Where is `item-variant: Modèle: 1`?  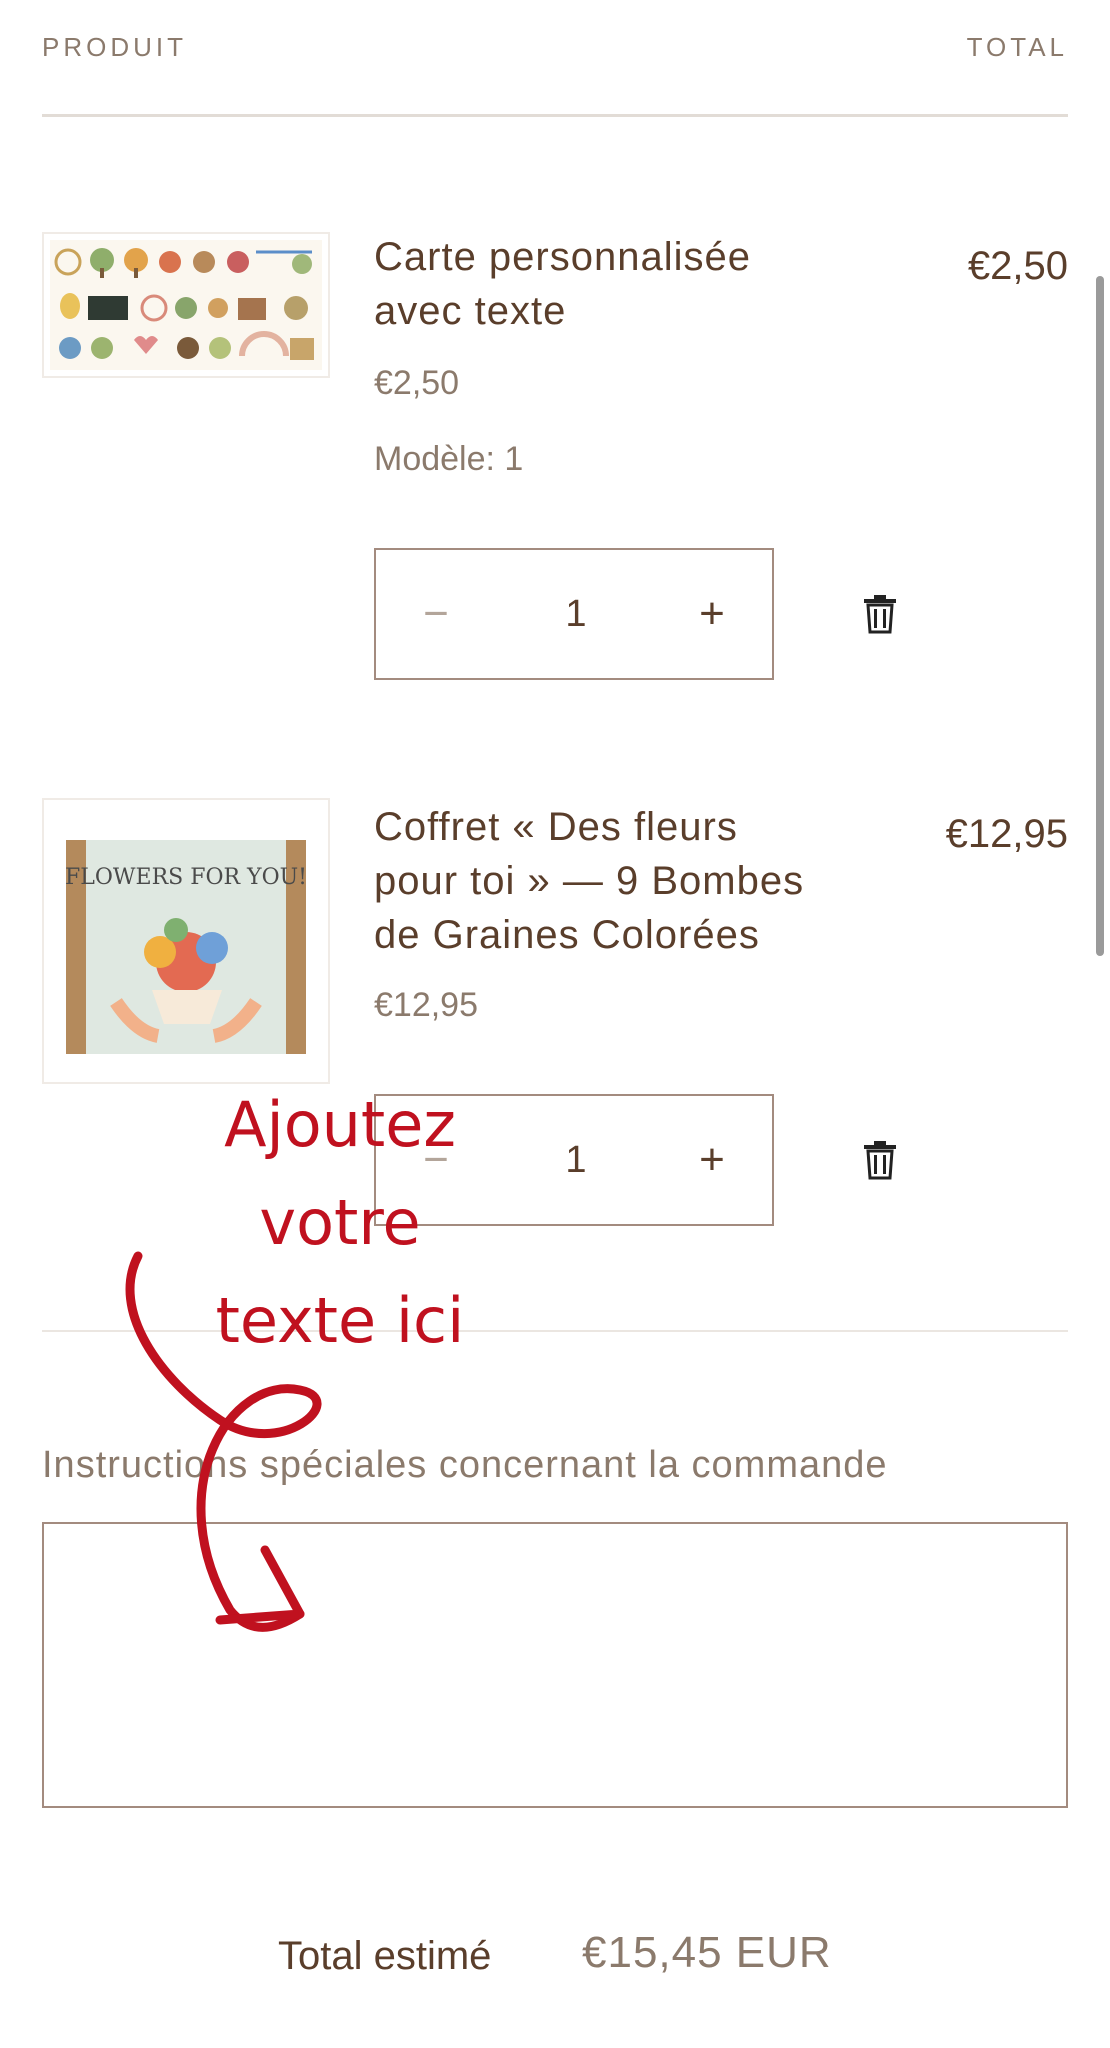
item-variant: Modèle: 1 is located at coordinates (449, 459).